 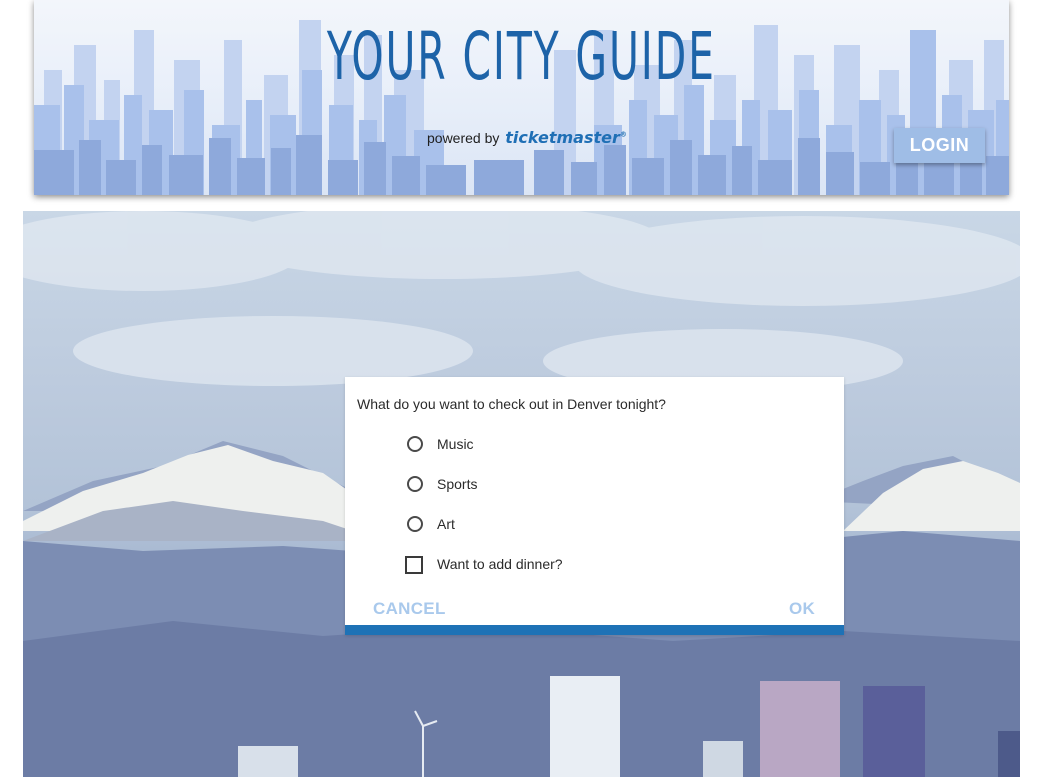 What do you see at coordinates (415, 444) in the screenshot?
I see `radio-music` at bounding box center [415, 444].